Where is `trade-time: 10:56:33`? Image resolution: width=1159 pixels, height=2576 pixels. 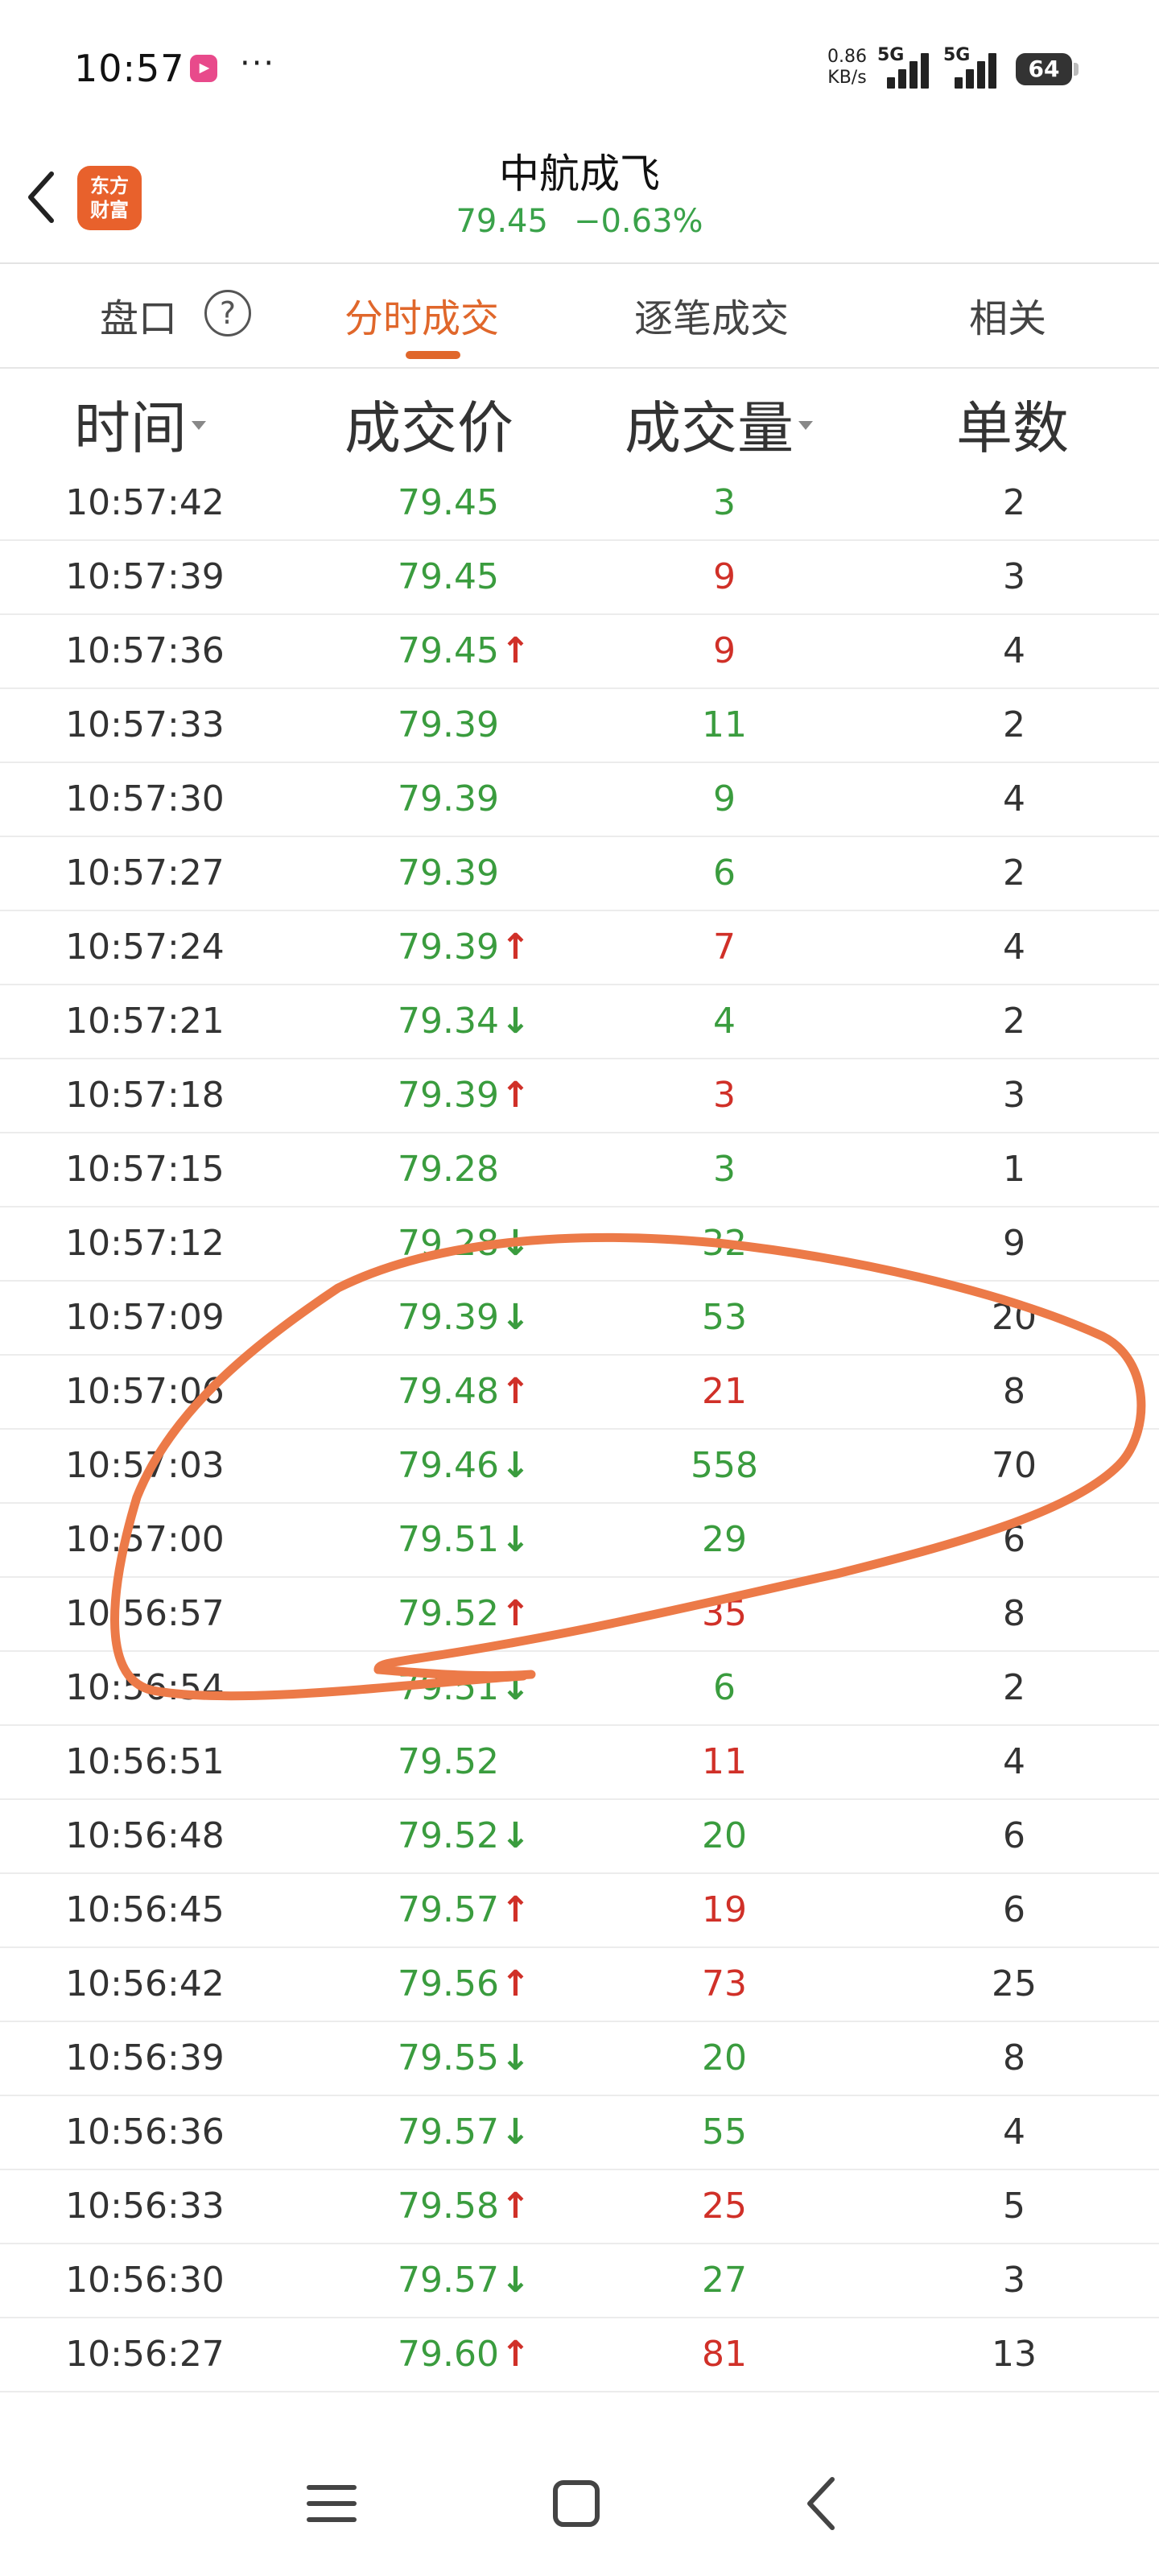 trade-time: 10:56:33 is located at coordinates (145, 2206).